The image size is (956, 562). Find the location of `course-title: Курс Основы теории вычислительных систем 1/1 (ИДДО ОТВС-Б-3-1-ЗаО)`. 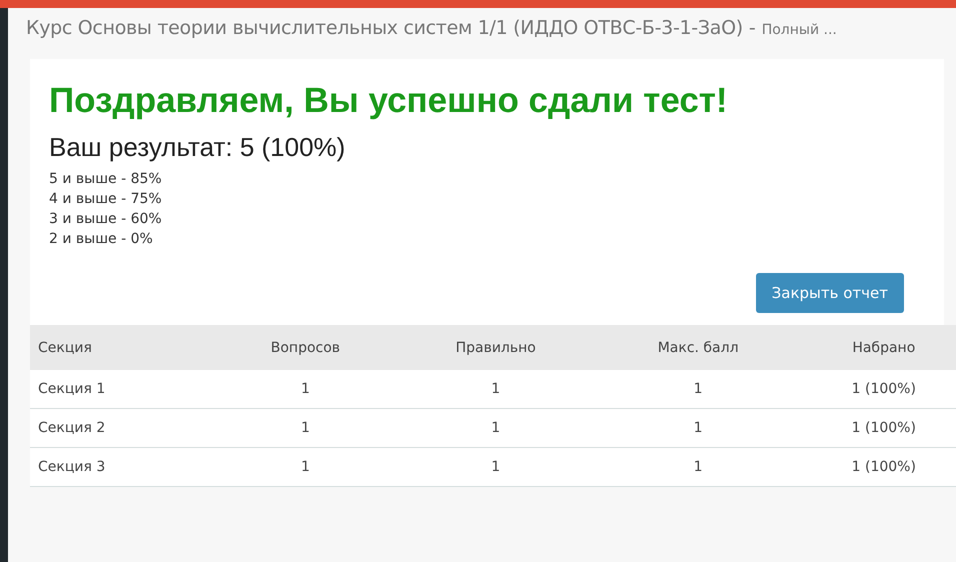

course-title: Курс Основы теории вычислительных систем 1/1 (ИДДО ОТВС-Б-3-1-ЗаО) is located at coordinates (384, 28).